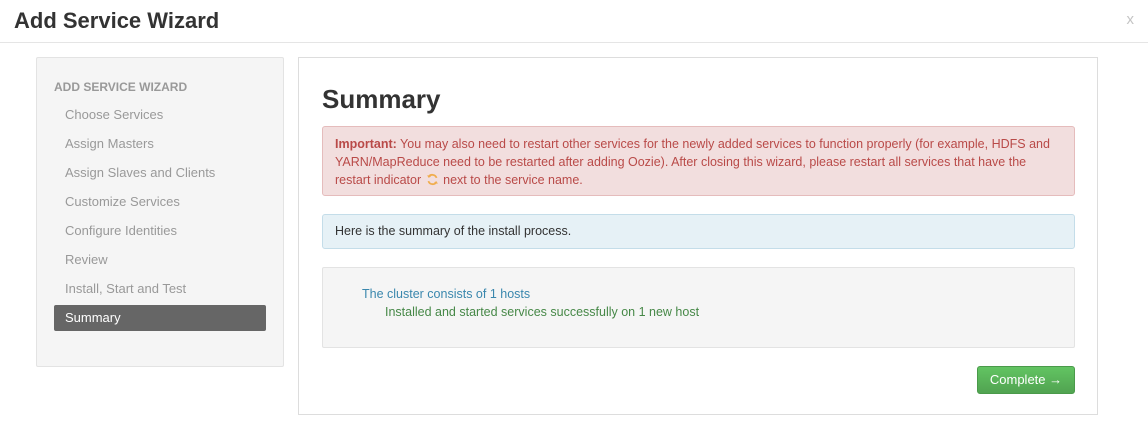 The image size is (1148, 448). I want to click on complete-button: Complete →, so click(1026, 380).